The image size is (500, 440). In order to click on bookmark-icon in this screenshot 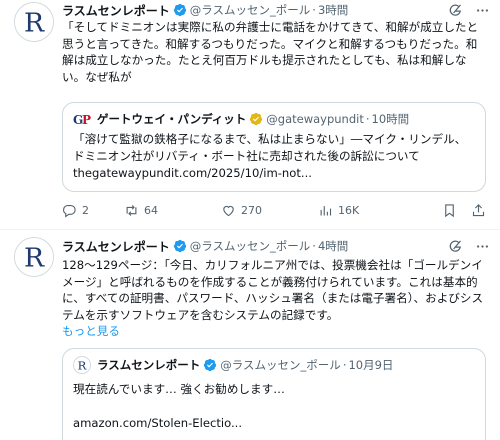, I will do `click(449, 210)`.